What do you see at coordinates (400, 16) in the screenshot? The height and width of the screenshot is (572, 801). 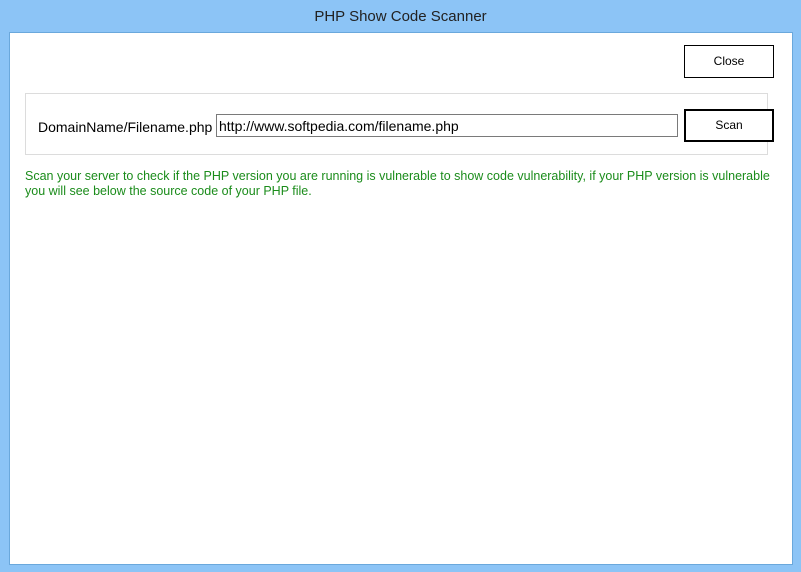 I see `window-title: PHP Show Code Scanner` at bounding box center [400, 16].